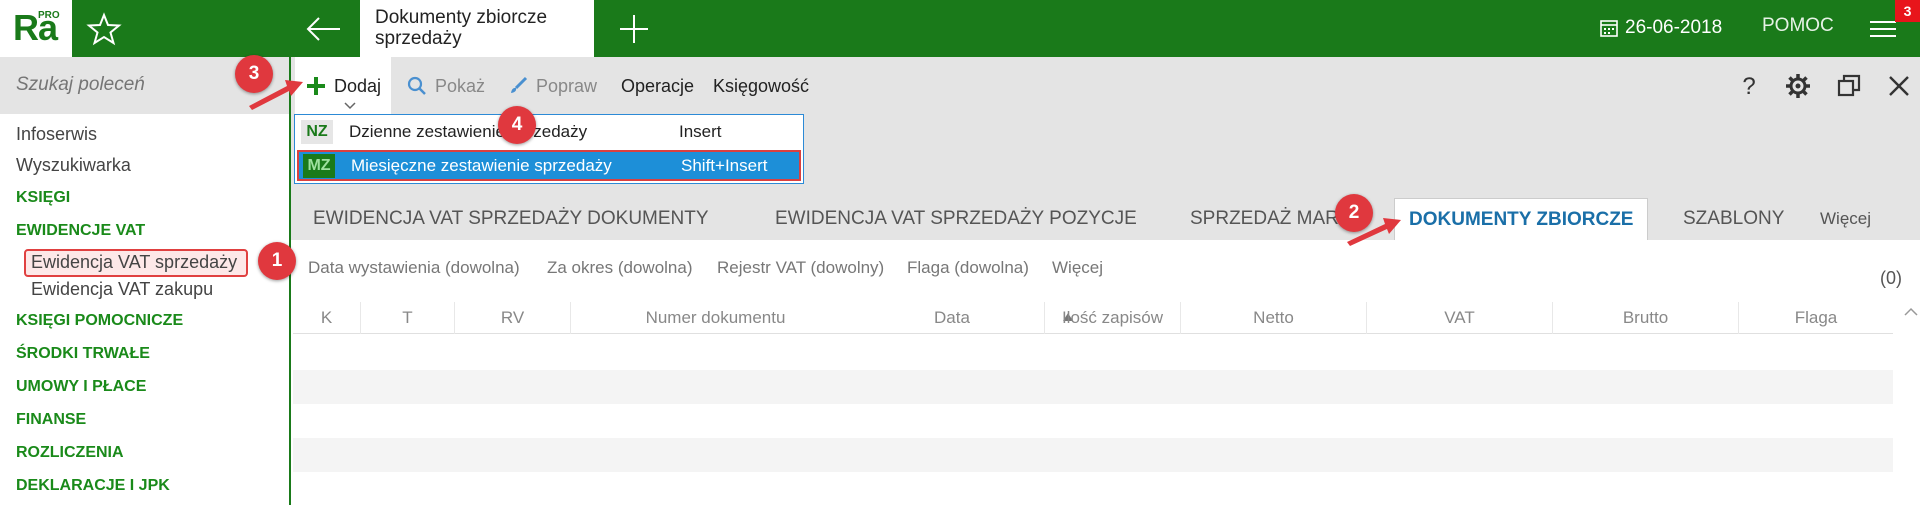  What do you see at coordinates (460, 85) in the screenshot?
I see `show-button-label: Pokaż` at bounding box center [460, 85].